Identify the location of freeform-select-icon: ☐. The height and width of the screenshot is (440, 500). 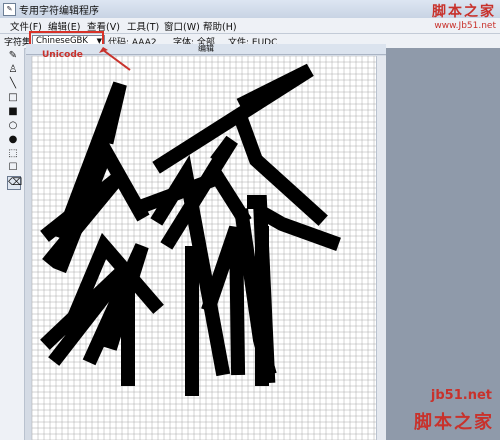
(13, 168).